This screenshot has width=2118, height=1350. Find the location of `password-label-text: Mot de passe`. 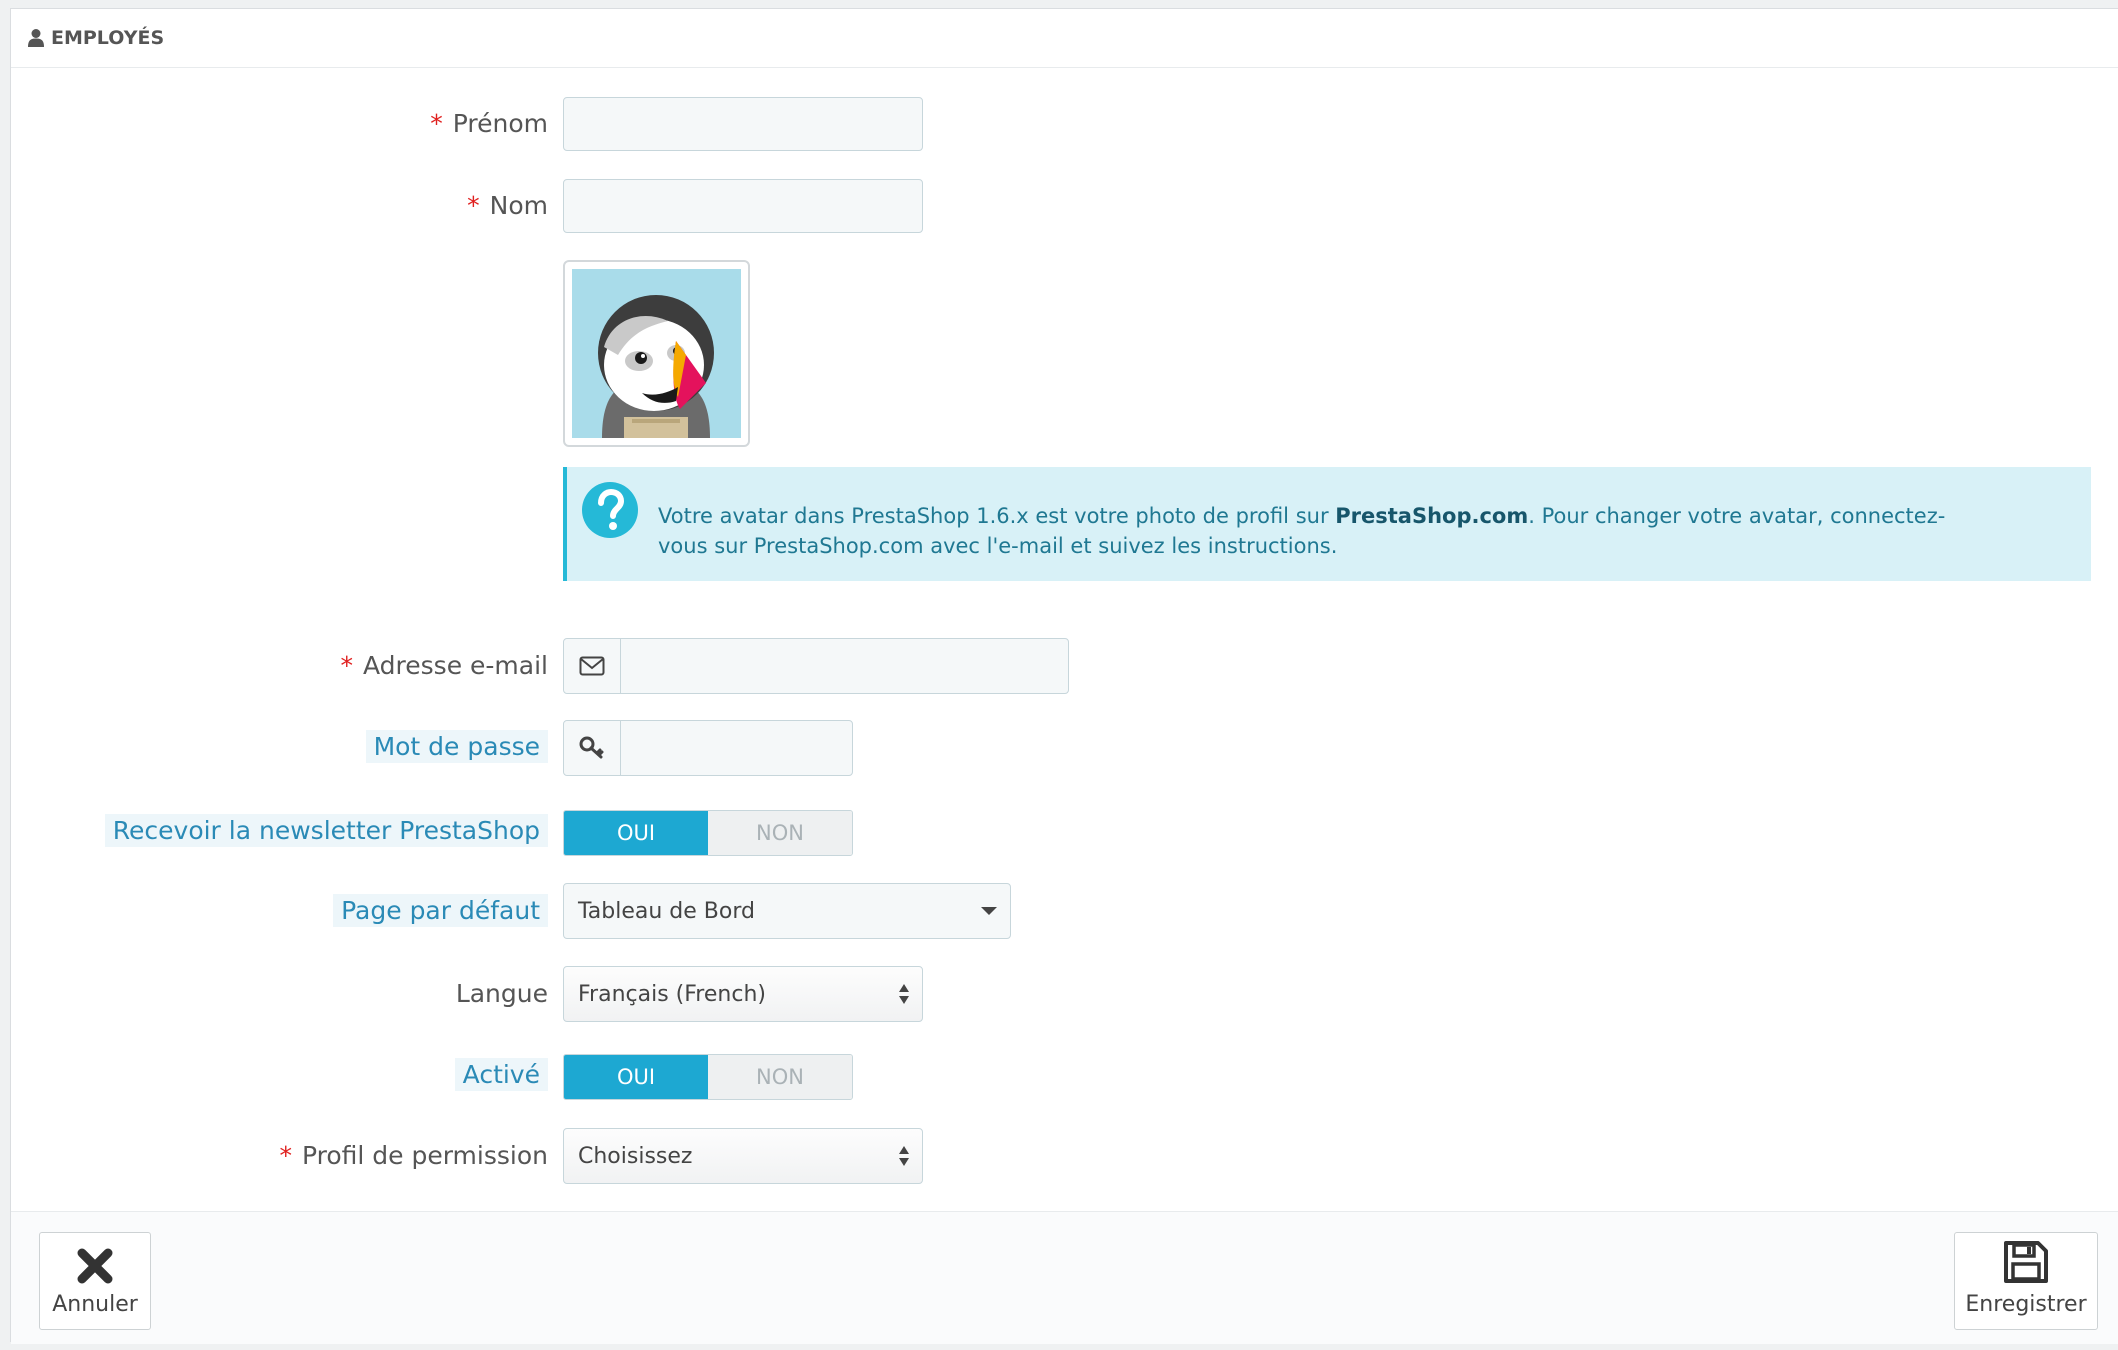

password-label-text: Mot de passe is located at coordinates (456, 746).